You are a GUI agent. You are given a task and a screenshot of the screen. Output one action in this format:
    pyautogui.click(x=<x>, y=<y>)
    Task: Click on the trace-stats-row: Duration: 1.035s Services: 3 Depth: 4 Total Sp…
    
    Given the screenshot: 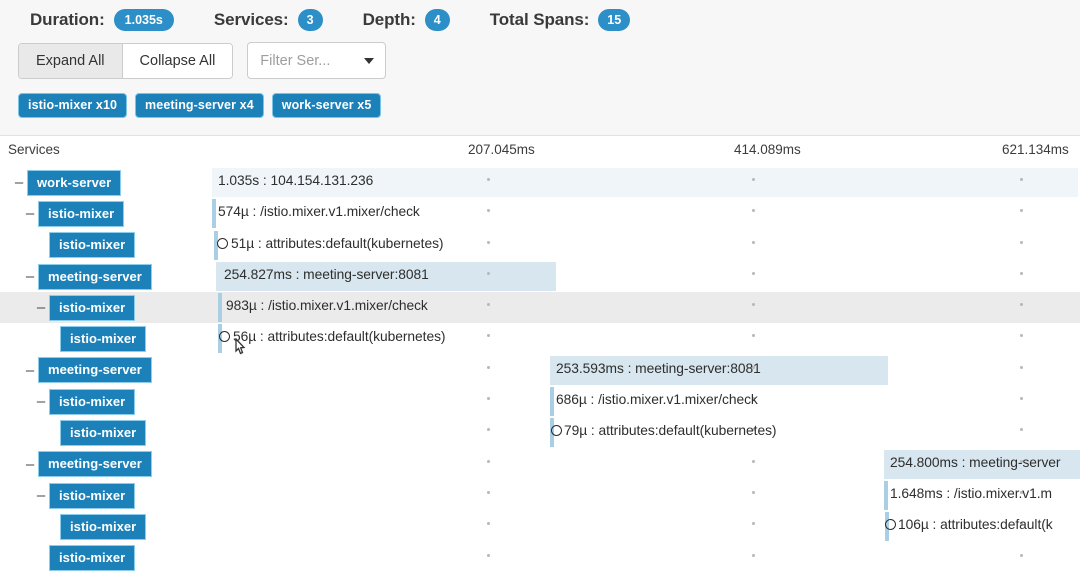 What is the action you would take?
    pyautogui.click(x=540, y=20)
    